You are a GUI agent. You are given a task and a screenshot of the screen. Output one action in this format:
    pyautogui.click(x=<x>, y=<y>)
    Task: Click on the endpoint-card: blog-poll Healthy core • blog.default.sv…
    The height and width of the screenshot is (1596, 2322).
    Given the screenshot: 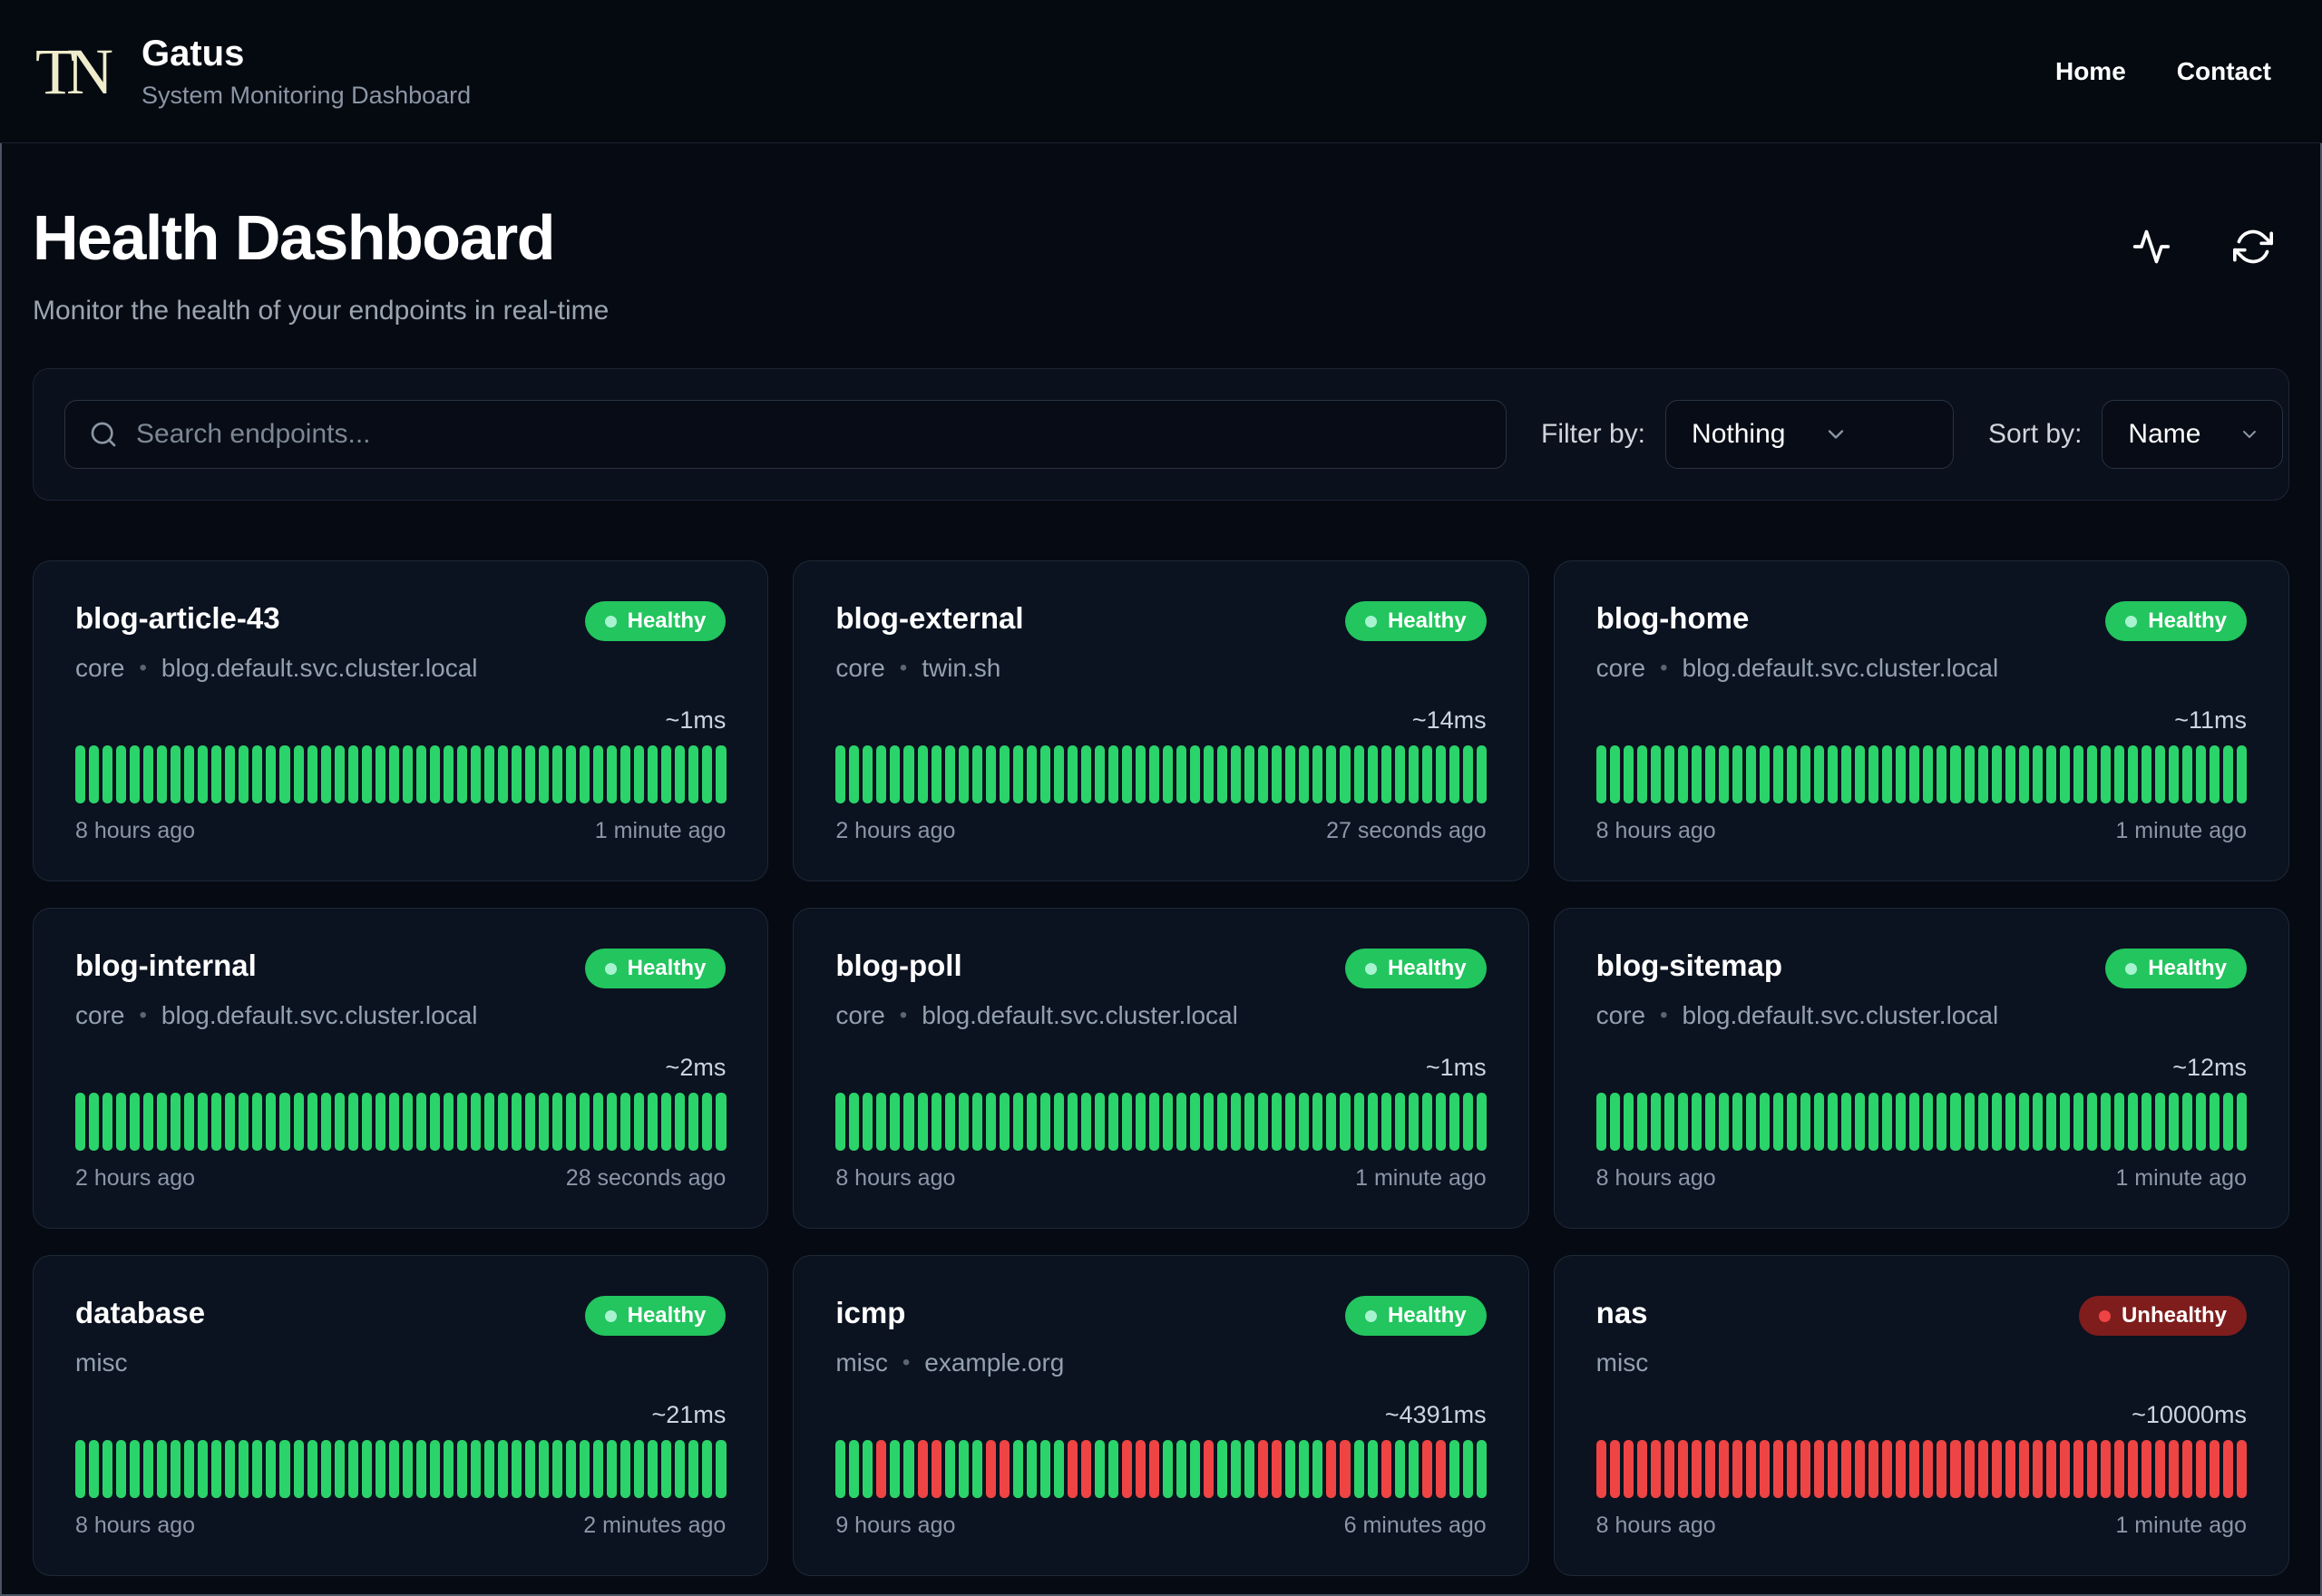 What is the action you would take?
    pyautogui.click(x=1161, y=1068)
    